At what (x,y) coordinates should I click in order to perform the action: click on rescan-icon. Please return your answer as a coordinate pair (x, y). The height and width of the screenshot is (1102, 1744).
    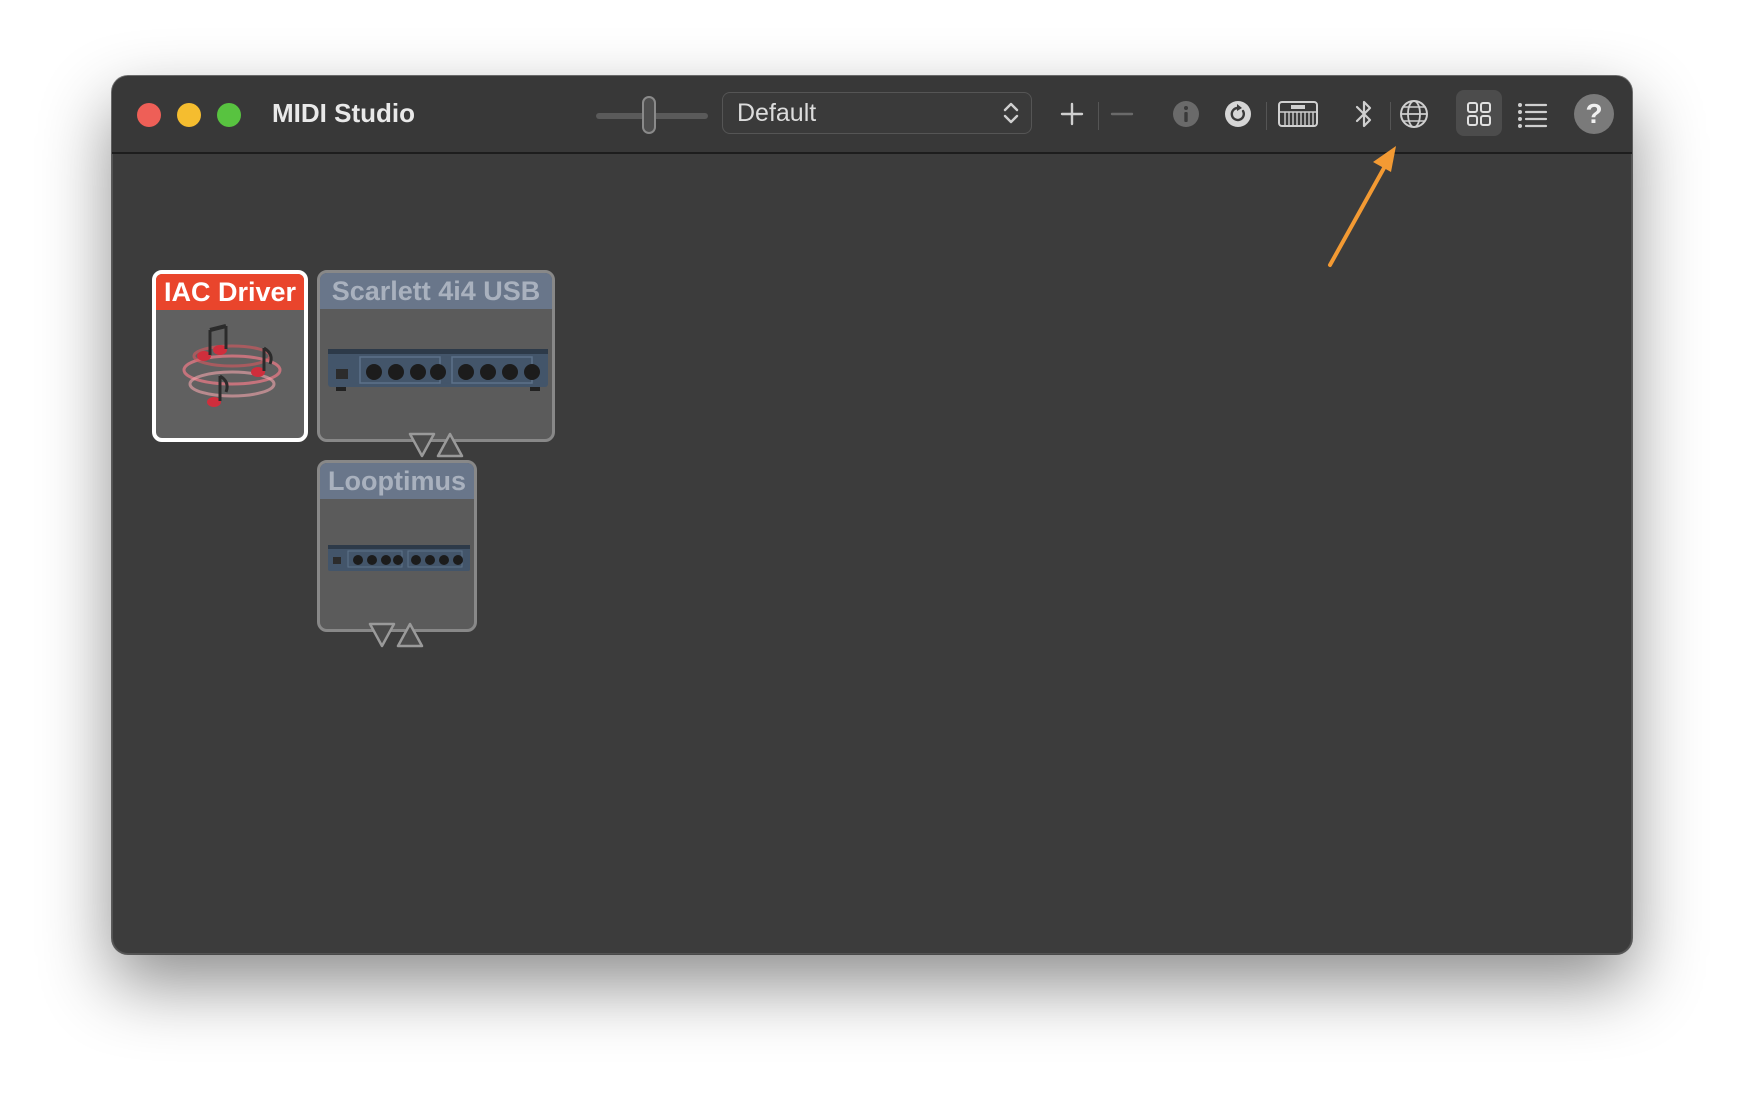
    Looking at the image, I should click on (1238, 114).